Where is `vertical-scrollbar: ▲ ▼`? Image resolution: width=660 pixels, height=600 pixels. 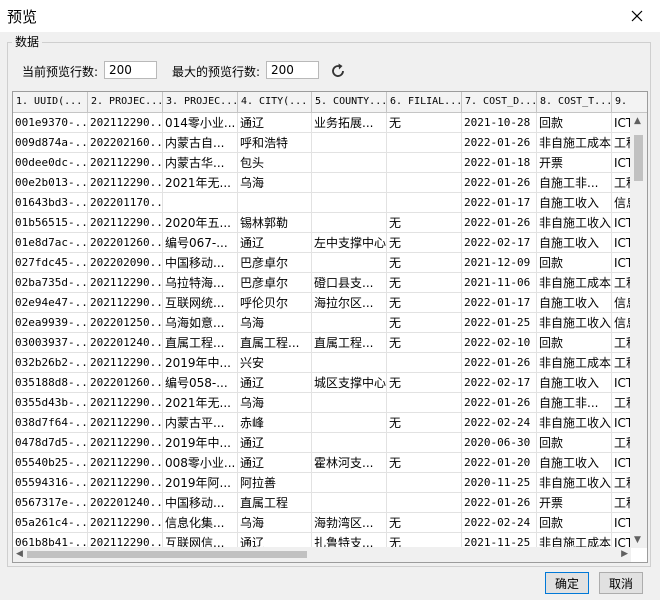 vertical-scrollbar: ▲ ▼ is located at coordinates (638, 330).